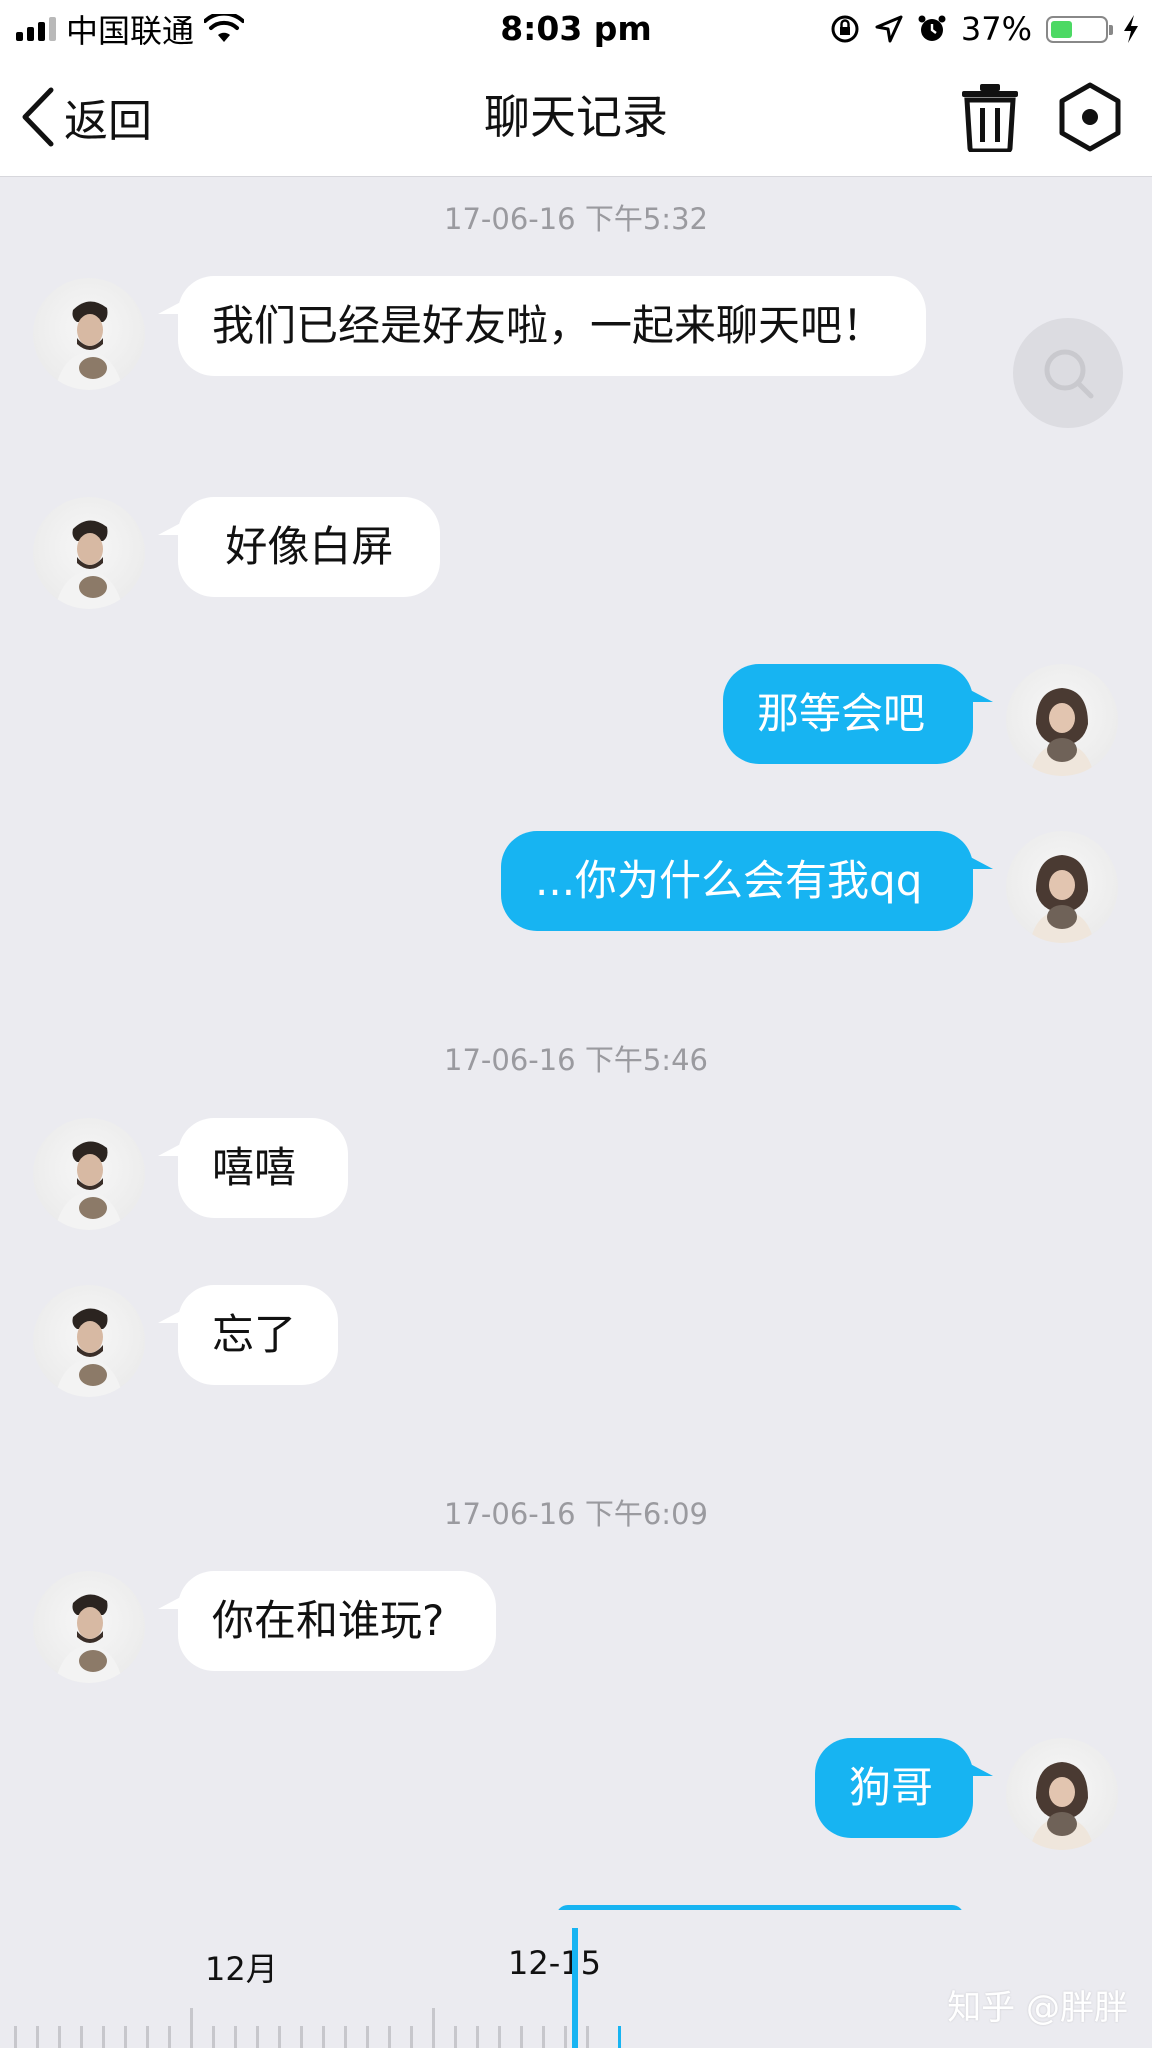  Describe the element at coordinates (576, 29) in the screenshot. I see `status-bar: 中国联通 8:03 pm 37%` at that location.